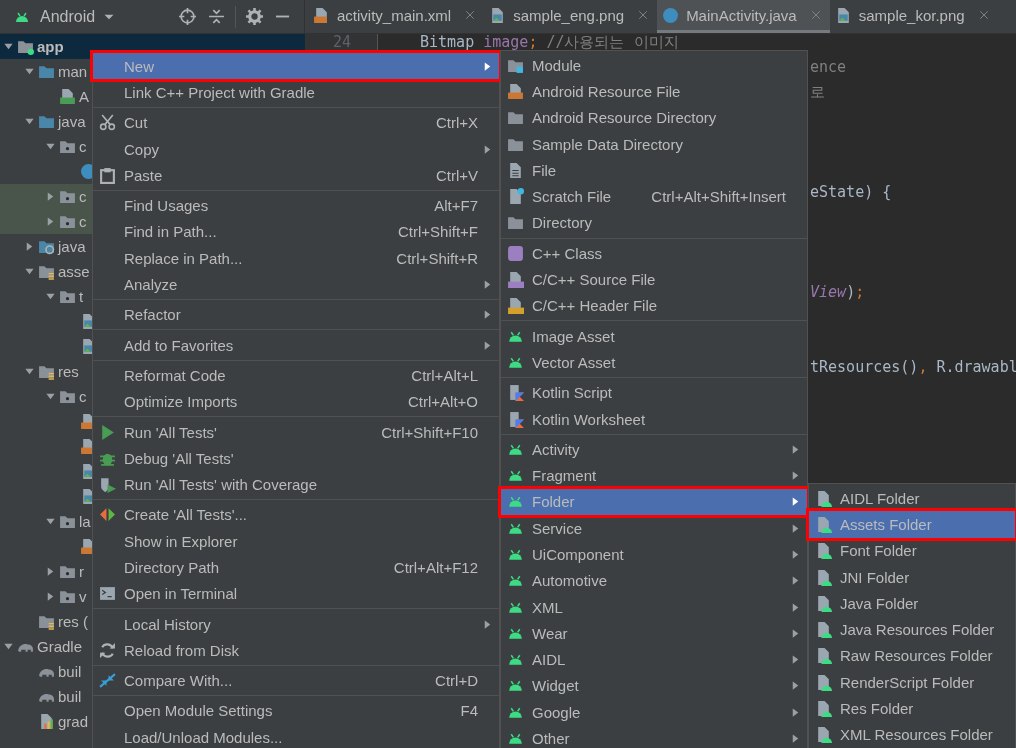 The width and height of the screenshot is (1016, 748). What do you see at coordinates (817, 92) in the screenshot?
I see `code-line: 로` at bounding box center [817, 92].